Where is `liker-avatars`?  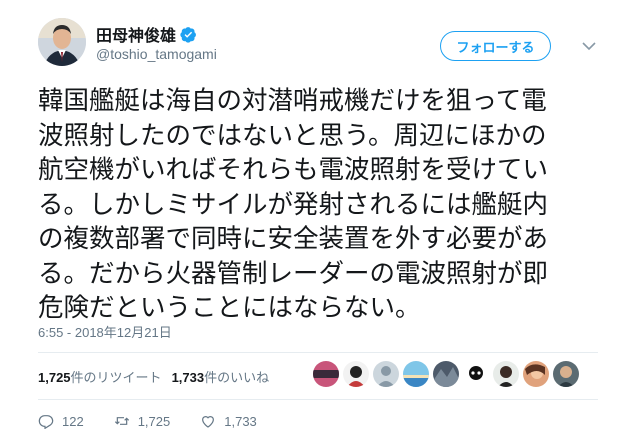 liker-avatars is located at coordinates (446, 374).